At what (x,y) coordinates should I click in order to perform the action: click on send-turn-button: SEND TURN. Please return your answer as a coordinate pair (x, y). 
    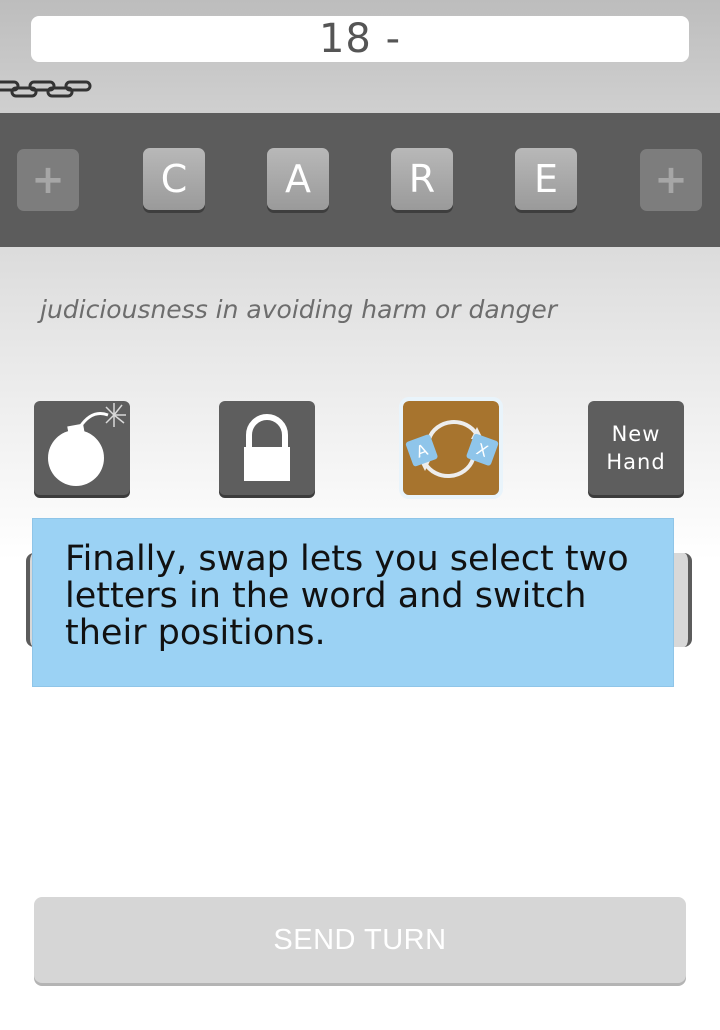
    Looking at the image, I should click on (360, 940).